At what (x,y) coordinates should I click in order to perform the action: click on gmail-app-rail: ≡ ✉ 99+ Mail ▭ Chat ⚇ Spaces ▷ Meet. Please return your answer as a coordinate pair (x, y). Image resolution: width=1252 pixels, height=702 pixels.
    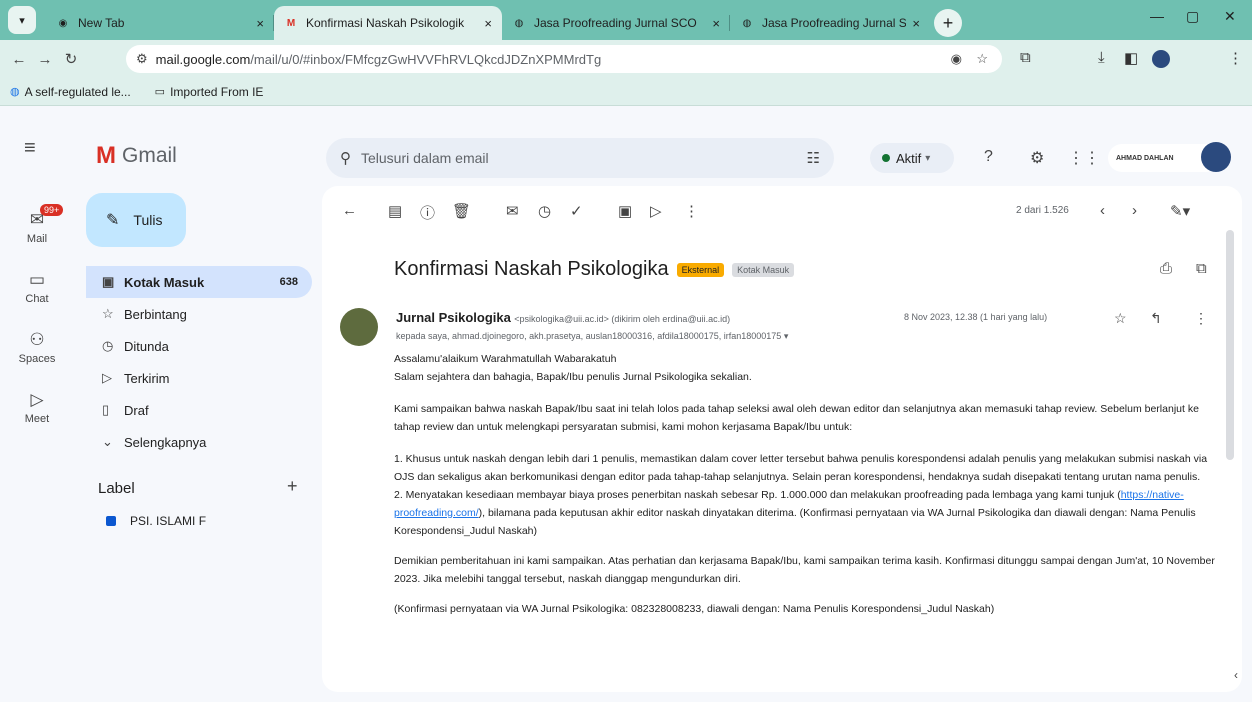
    Looking at the image, I should click on (37, 404).